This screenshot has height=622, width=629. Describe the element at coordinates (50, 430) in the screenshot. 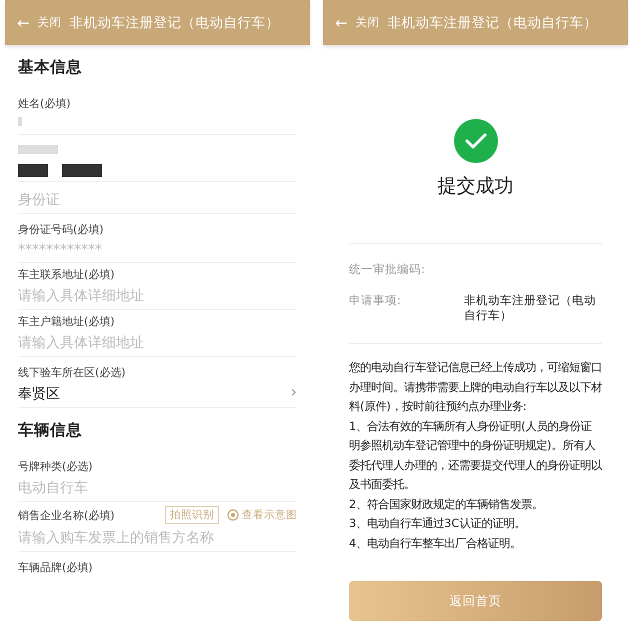

I see `section-title: 车辆信息` at that location.